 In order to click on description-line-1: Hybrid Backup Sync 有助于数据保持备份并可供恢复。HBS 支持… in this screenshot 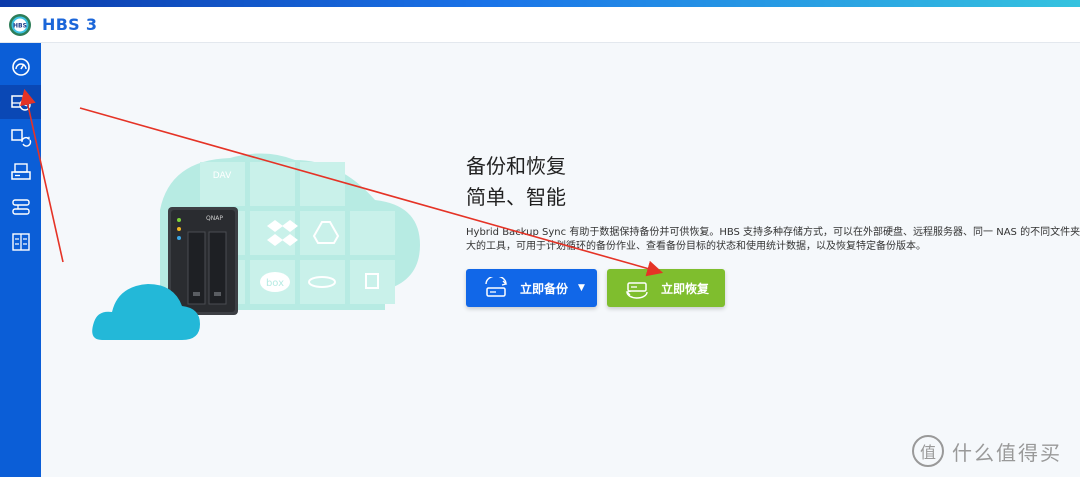, I will do `click(773, 232)`.